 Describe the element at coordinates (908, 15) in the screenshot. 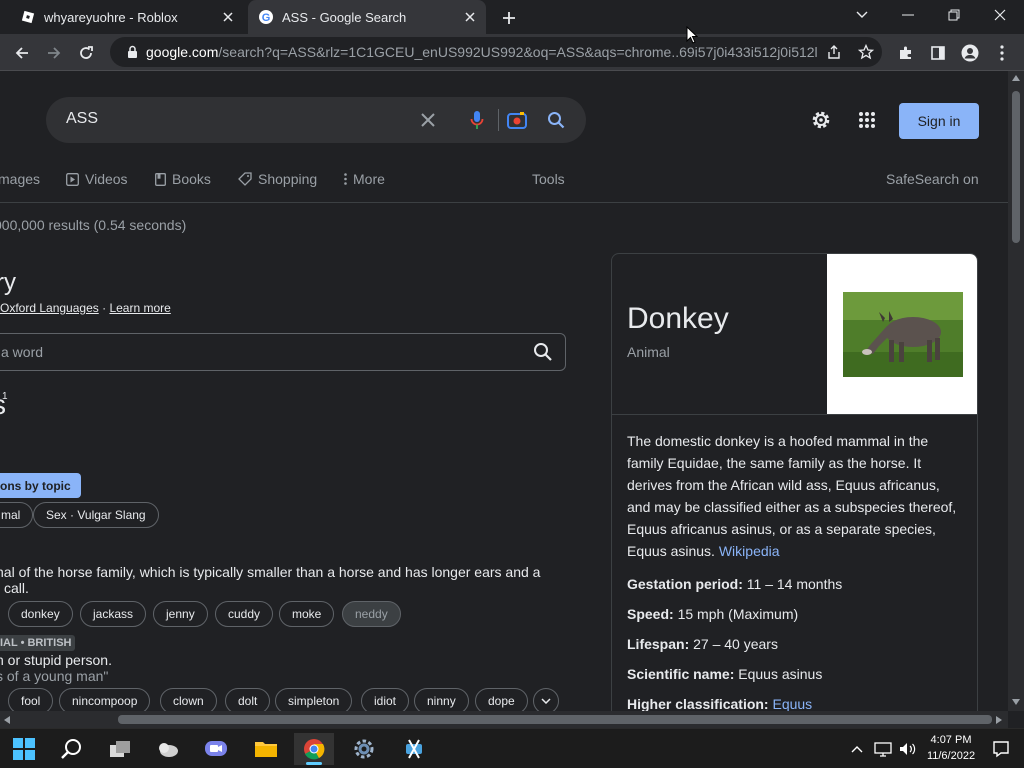

I see `minimize-icon` at that location.